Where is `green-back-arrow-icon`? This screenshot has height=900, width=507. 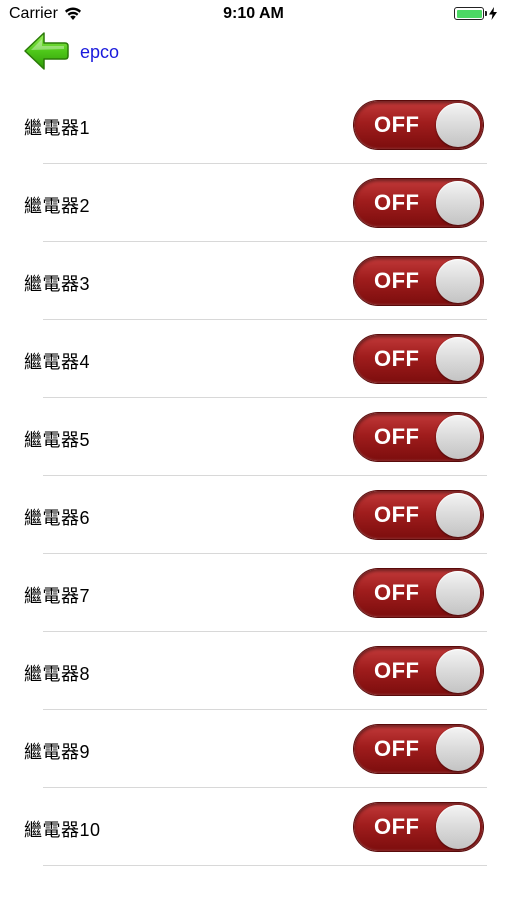 green-back-arrow-icon is located at coordinates (46, 51).